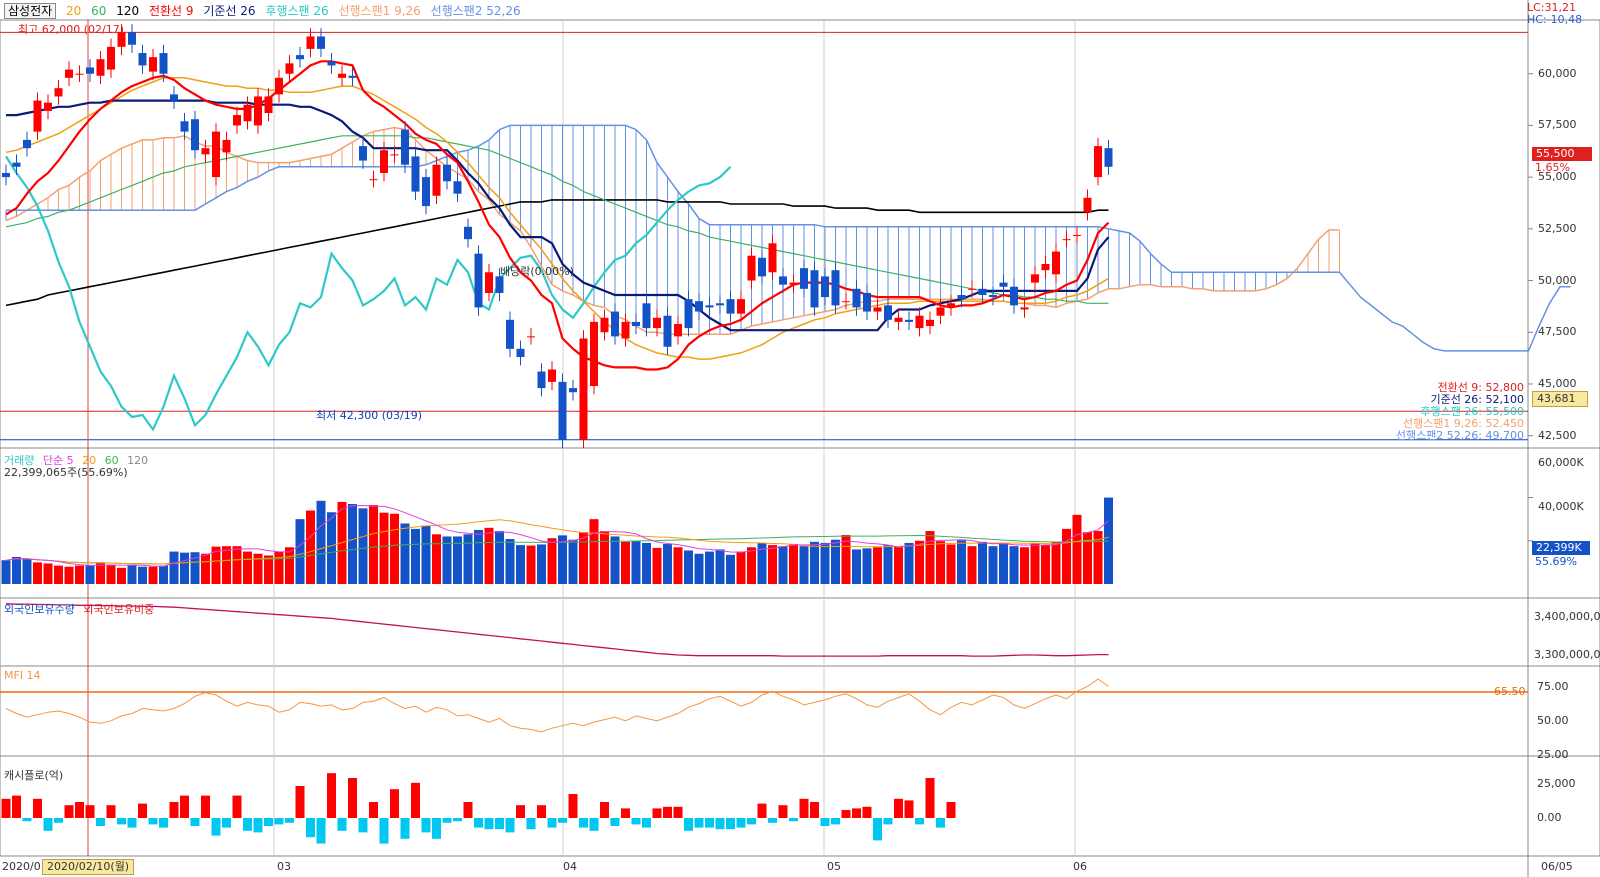 Image resolution: width=1600 pixels, height=877 pixels. I want to click on foreign-qty-label: 외국인보유수량, so click(39, 609).